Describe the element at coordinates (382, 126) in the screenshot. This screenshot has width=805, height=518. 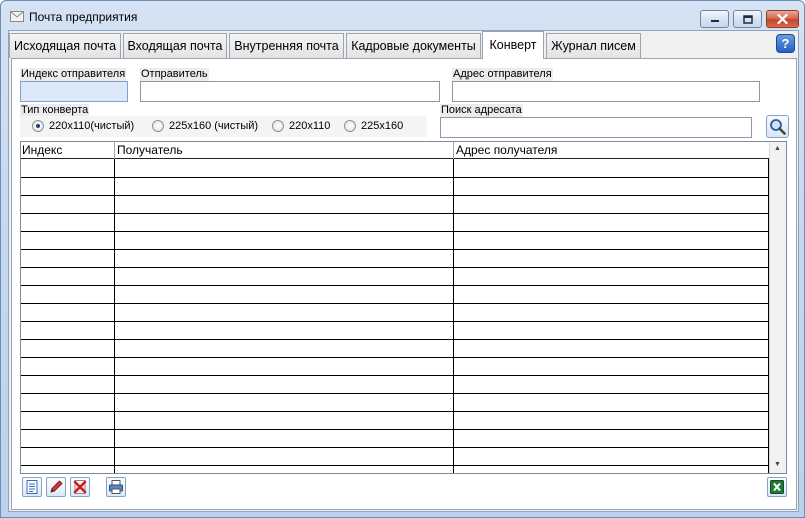
I see `envelope-type-option-label: 225x160` at that location.